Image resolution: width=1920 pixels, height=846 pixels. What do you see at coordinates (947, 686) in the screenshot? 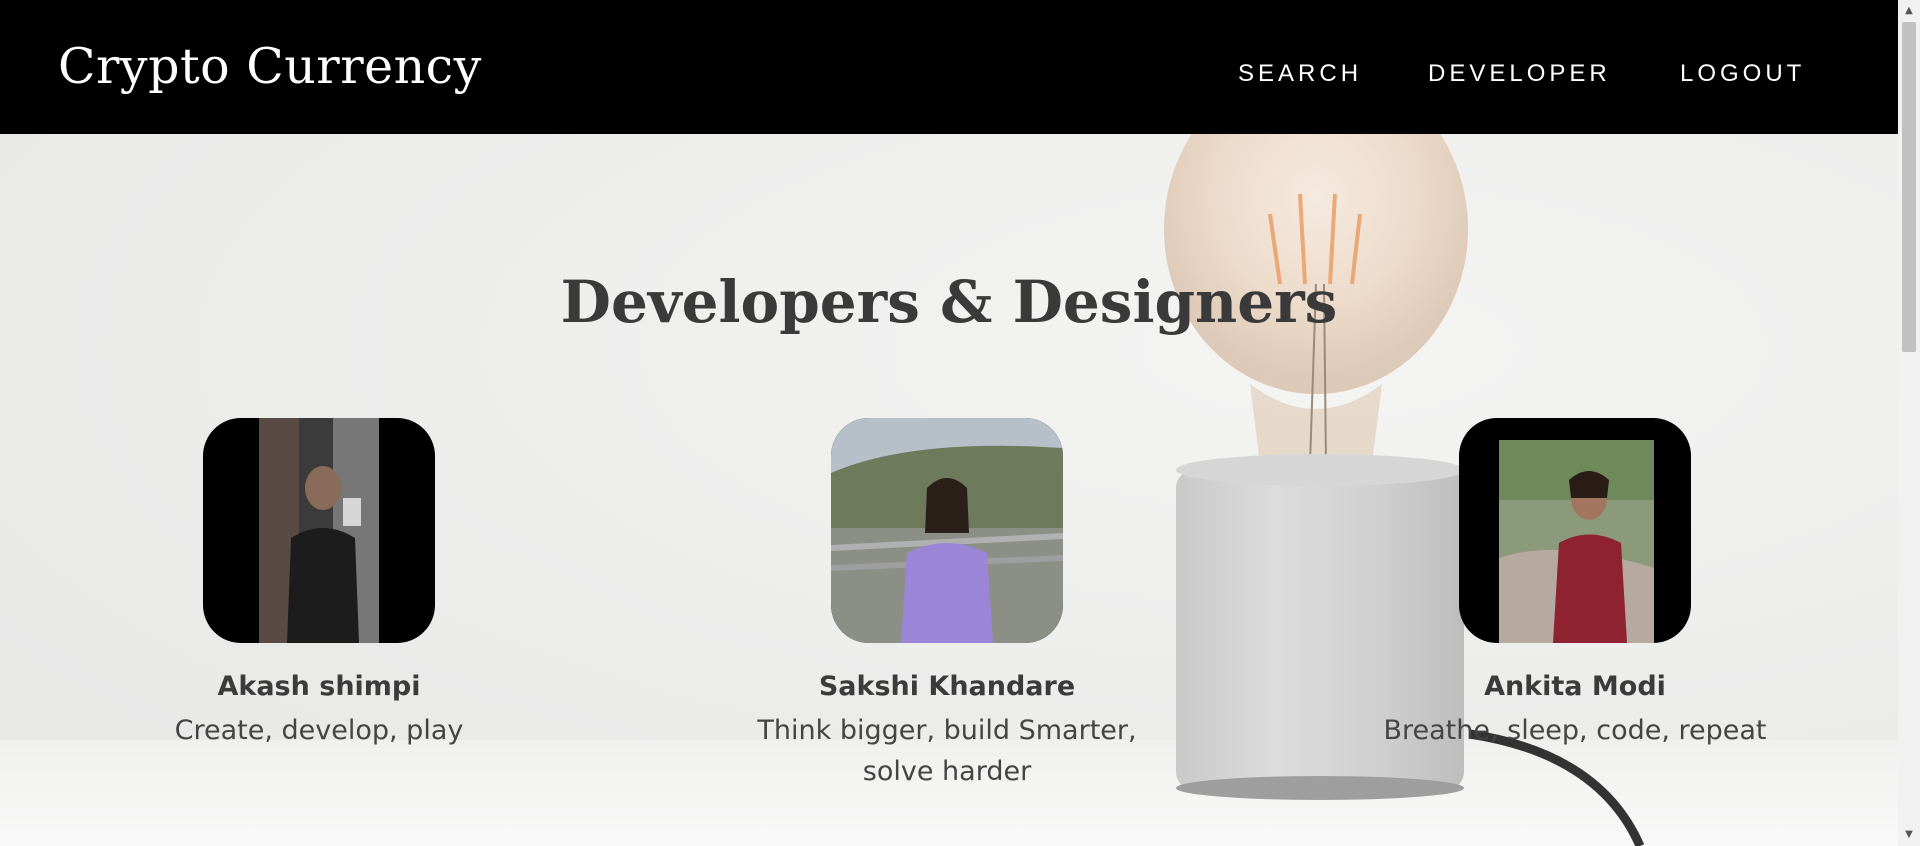
I see `member-name: Sakshi Khandare` at bounding box center [947, 686].